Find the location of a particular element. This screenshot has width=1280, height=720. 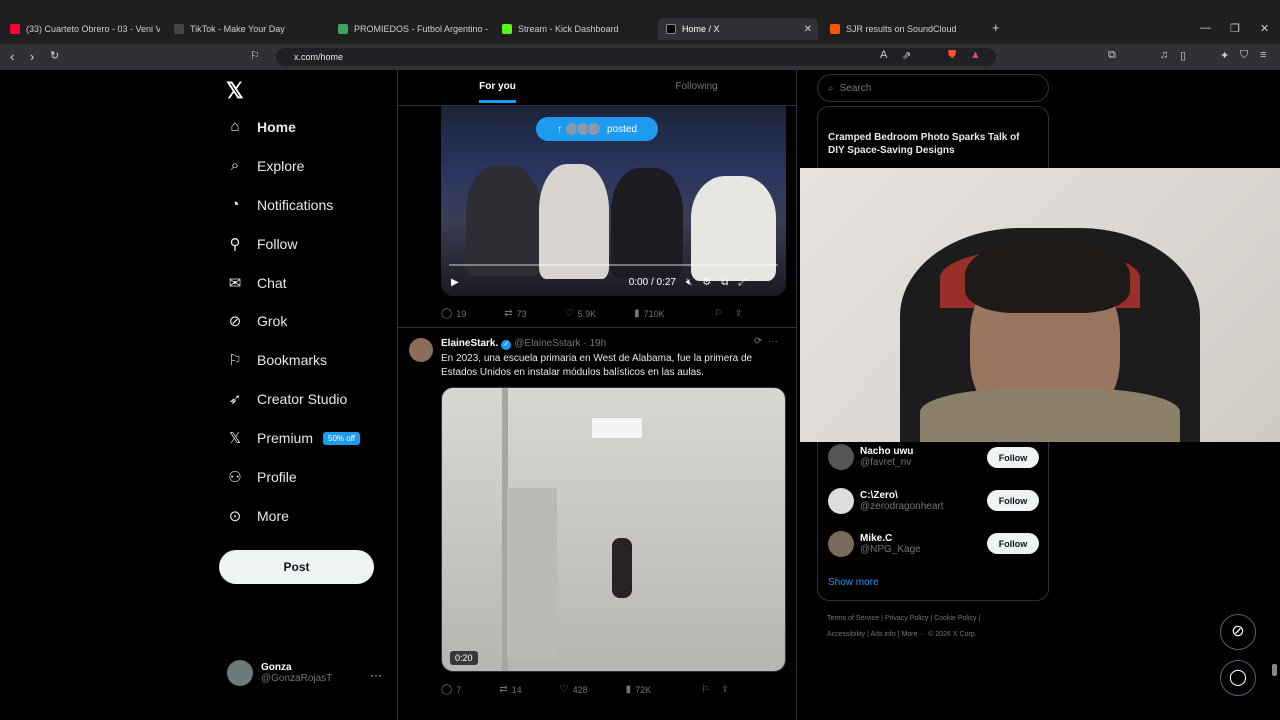

search-input: ⌕ Search is located at coordinates (933, 88).